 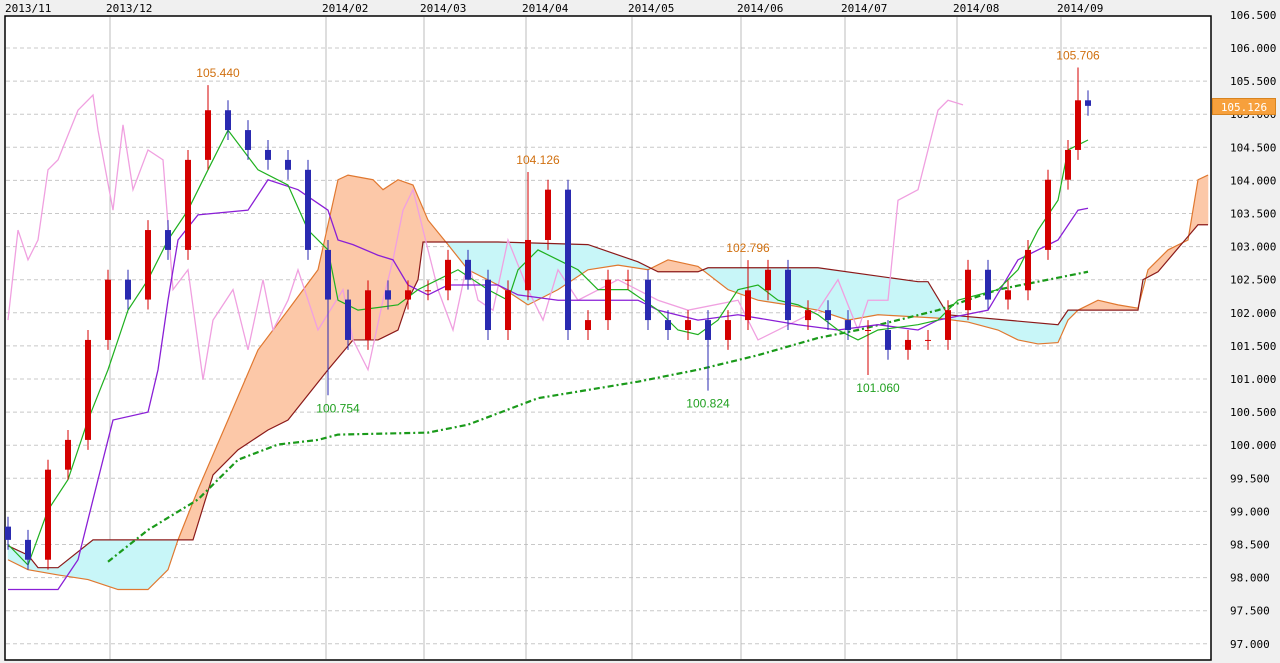 What do you see at coordinates (748, 248) in the screenshot?
I see `high-price-label: 102.796` at bounding box center [748, 248].